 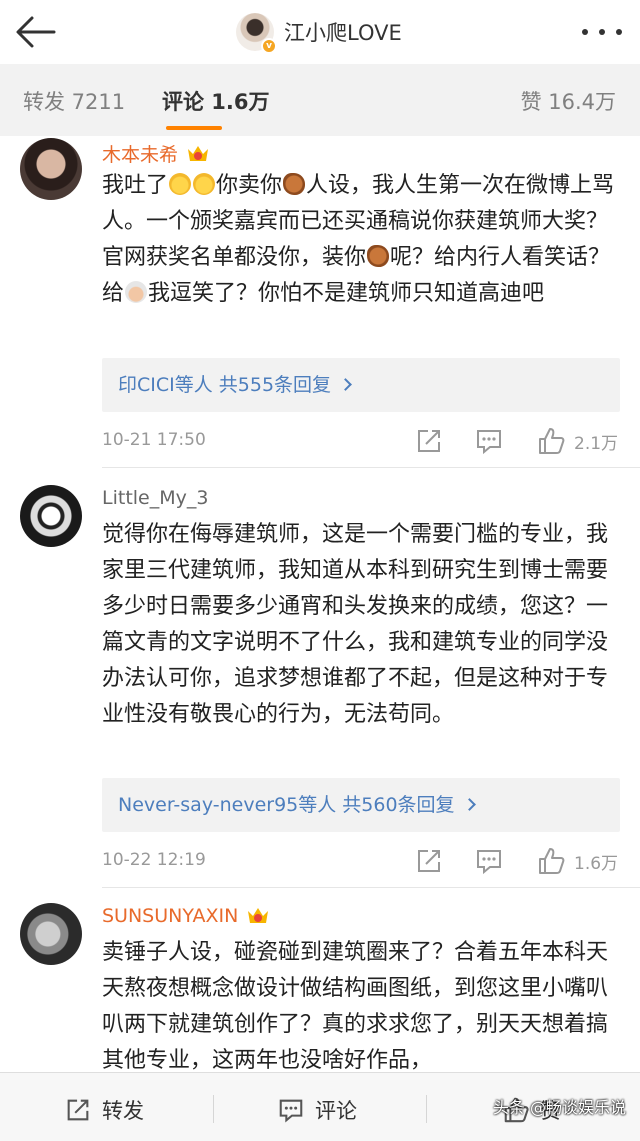 What do you see at coordinates (568, 101) in the screenshot?
I see `tab-like: 赞 16.4万` at bounding box center [568, 101].